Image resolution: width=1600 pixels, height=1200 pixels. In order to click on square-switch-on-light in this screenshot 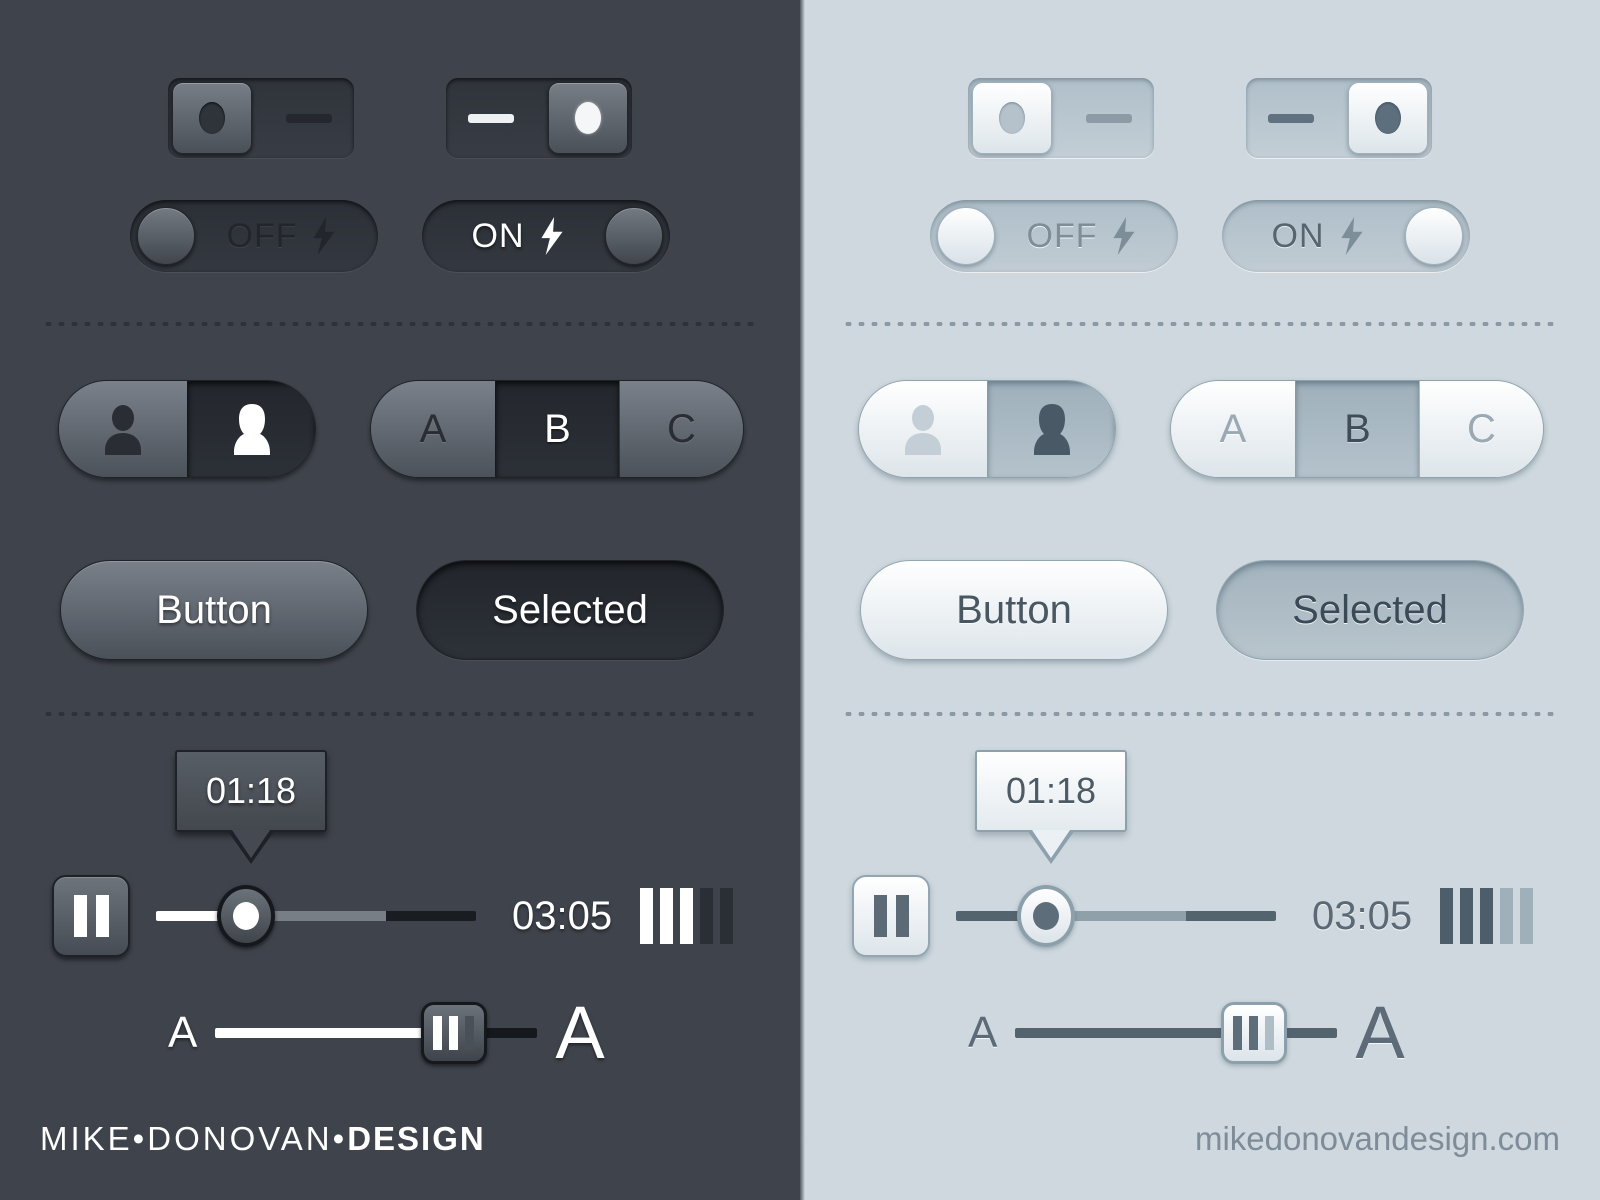, I will do `click(1339, 118)`.